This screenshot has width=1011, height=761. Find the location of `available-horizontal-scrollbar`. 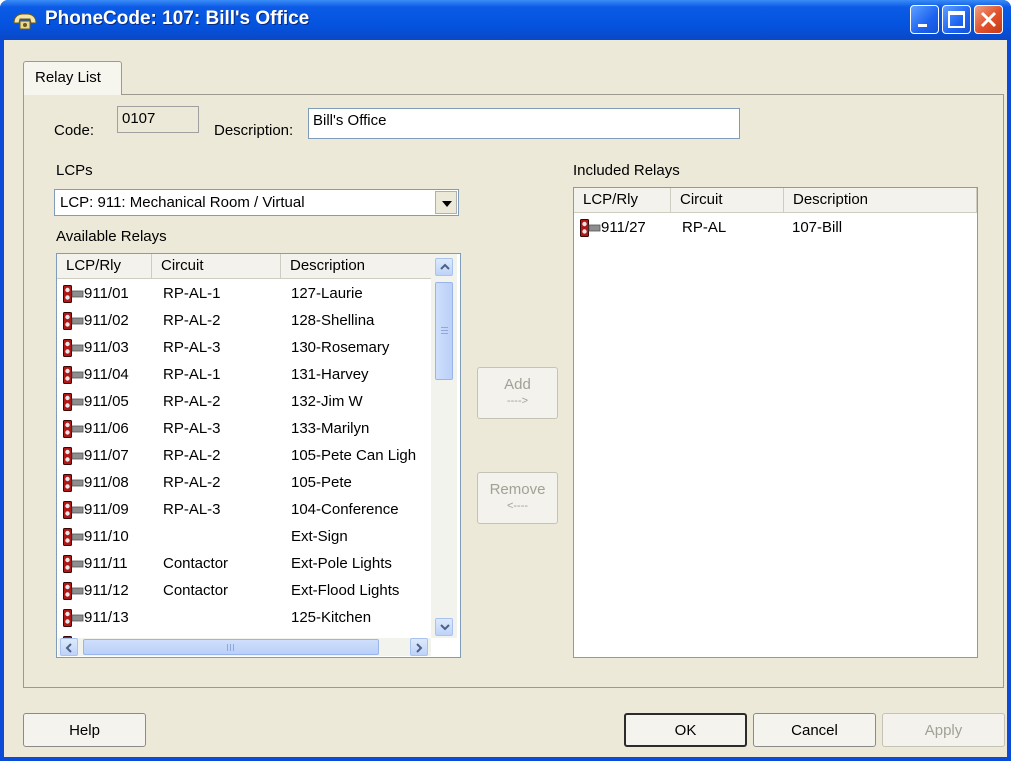

available-horizontal-scrollbar is located at coordinates (244, 647).